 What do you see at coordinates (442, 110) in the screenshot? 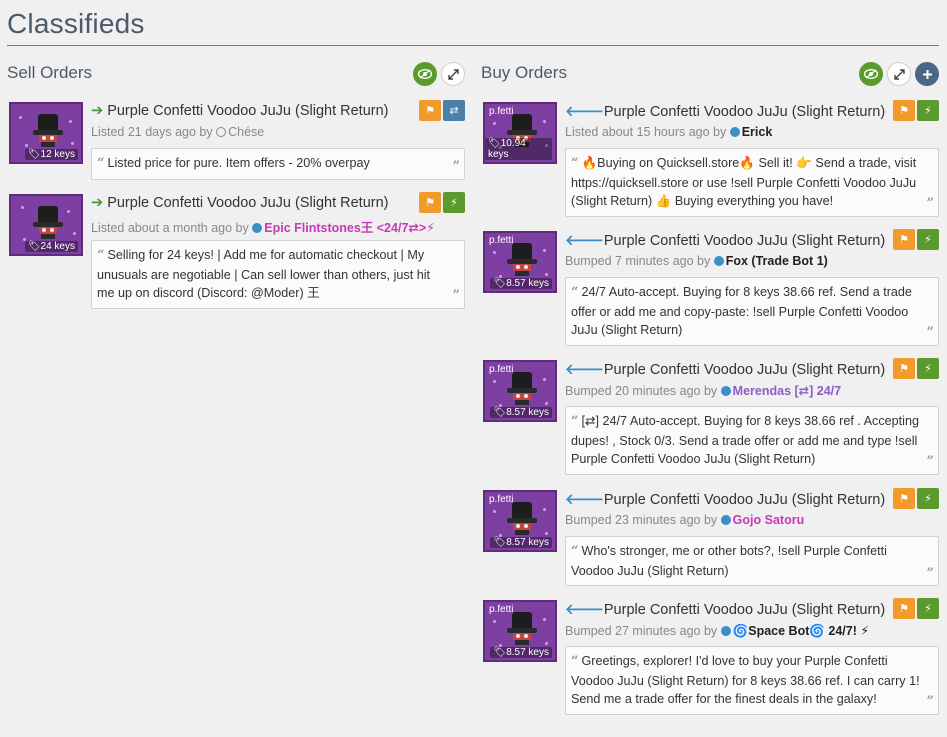
I see `listing-actions: ⚑ ⇄` at bounding box center [442, 110].